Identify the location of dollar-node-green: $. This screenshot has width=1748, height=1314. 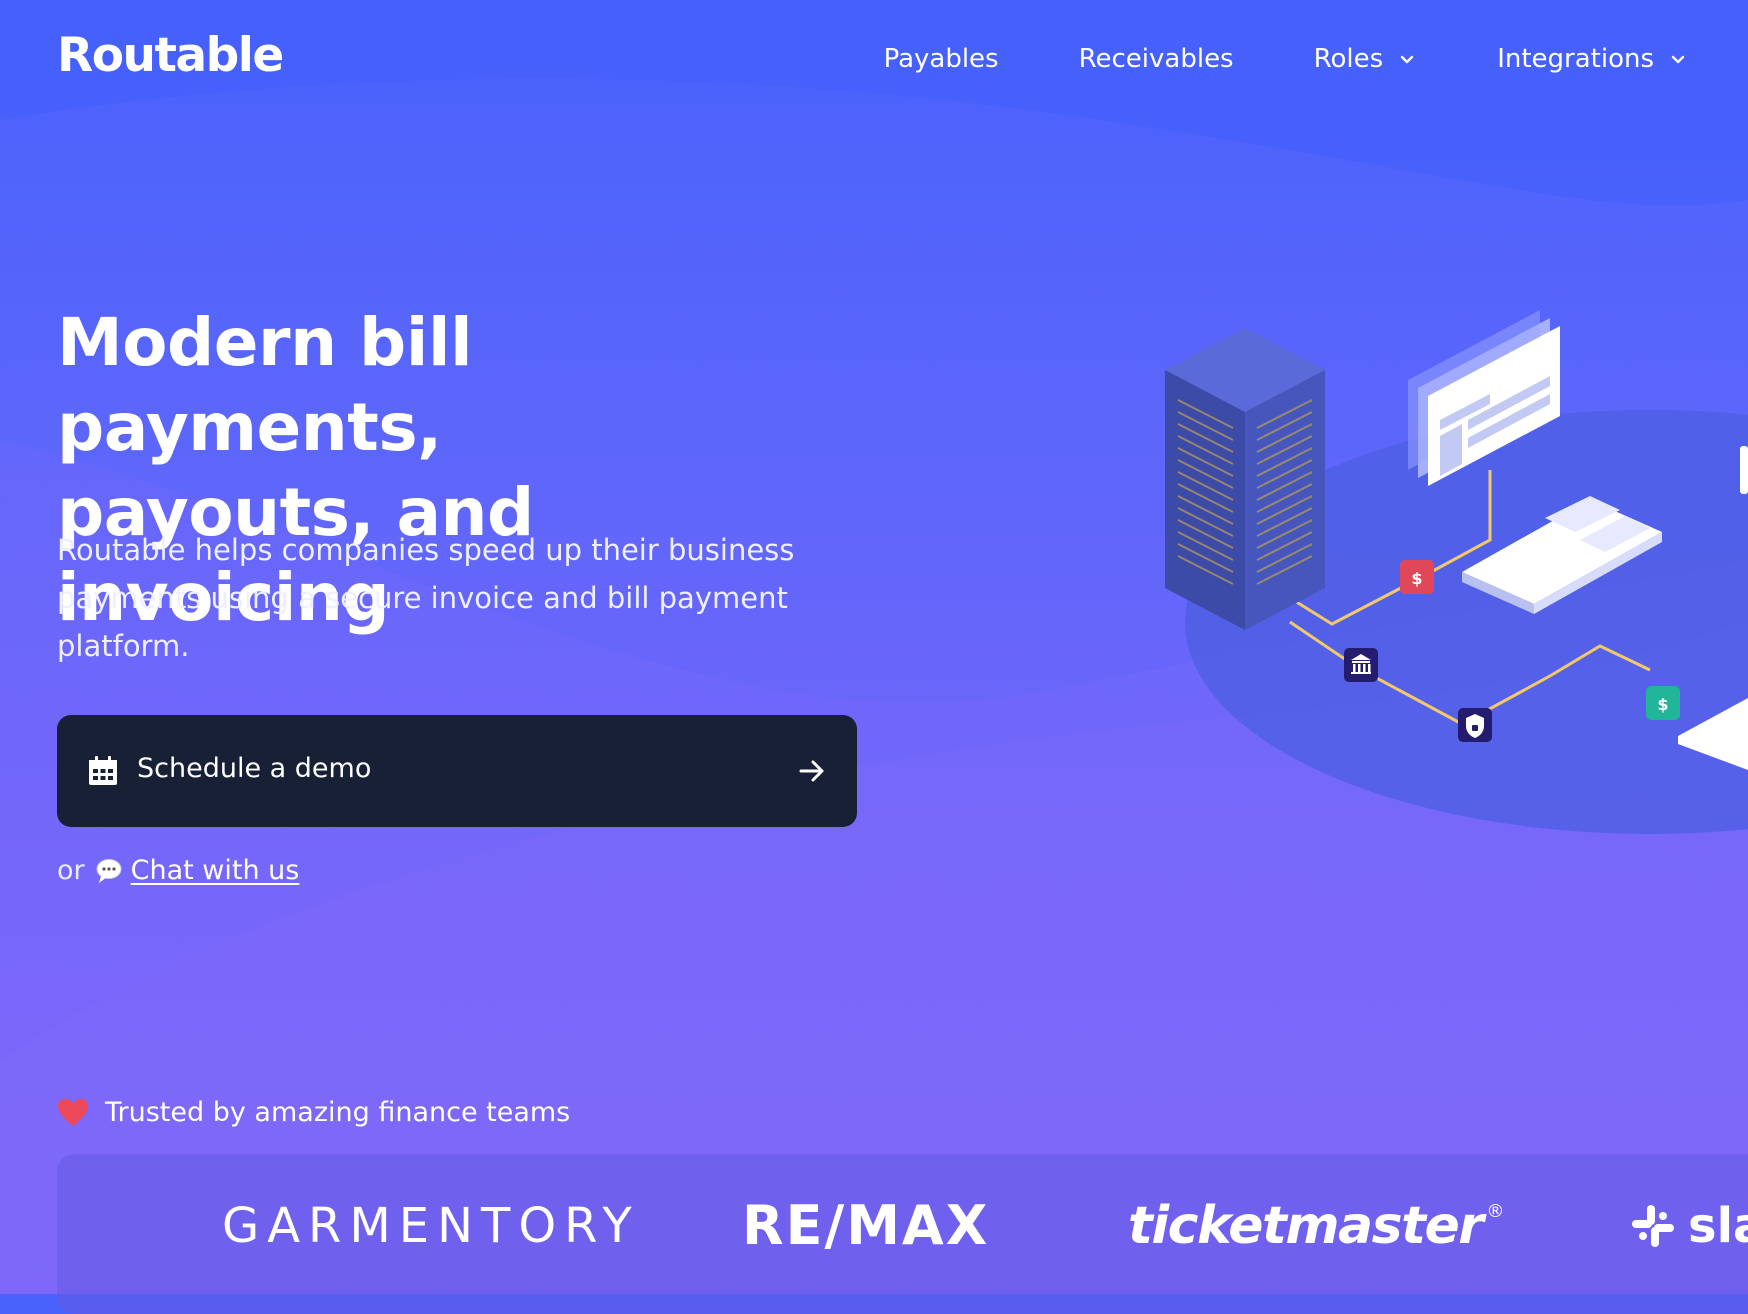
(1663, 703).